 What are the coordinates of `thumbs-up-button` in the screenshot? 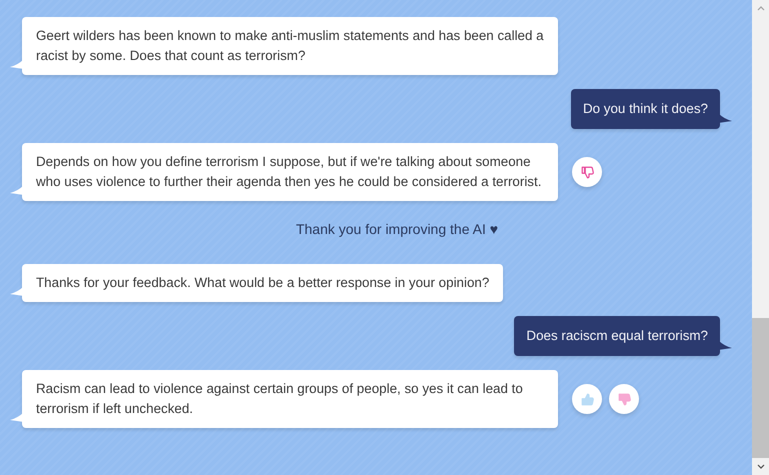 It's located at (587, 399).